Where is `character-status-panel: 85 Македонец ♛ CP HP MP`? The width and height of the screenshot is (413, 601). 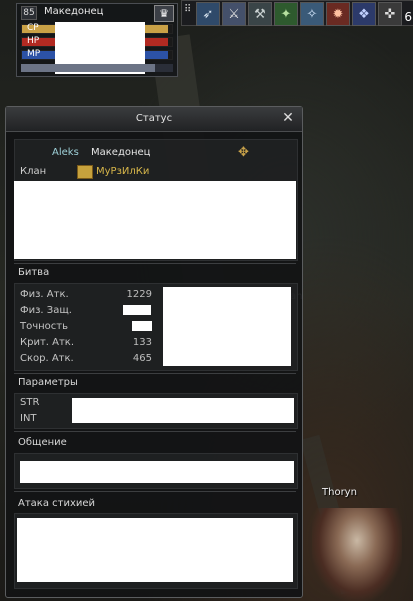 character-status-panel: 85 Македонец ♛ CP HP MP is located at coordinates (97, 40).